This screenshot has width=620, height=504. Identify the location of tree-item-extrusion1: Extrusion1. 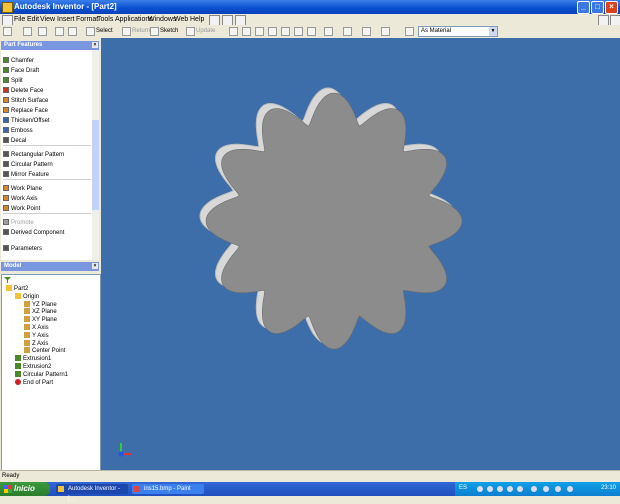
(33, 358).